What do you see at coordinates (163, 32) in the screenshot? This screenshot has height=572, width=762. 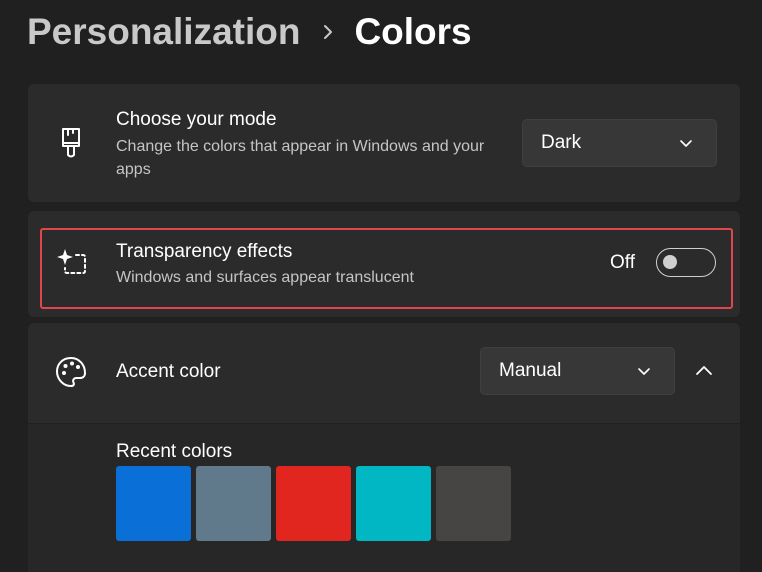 I see `breadcrumb-personalization: Personalization` at bounding box center [163, 32].